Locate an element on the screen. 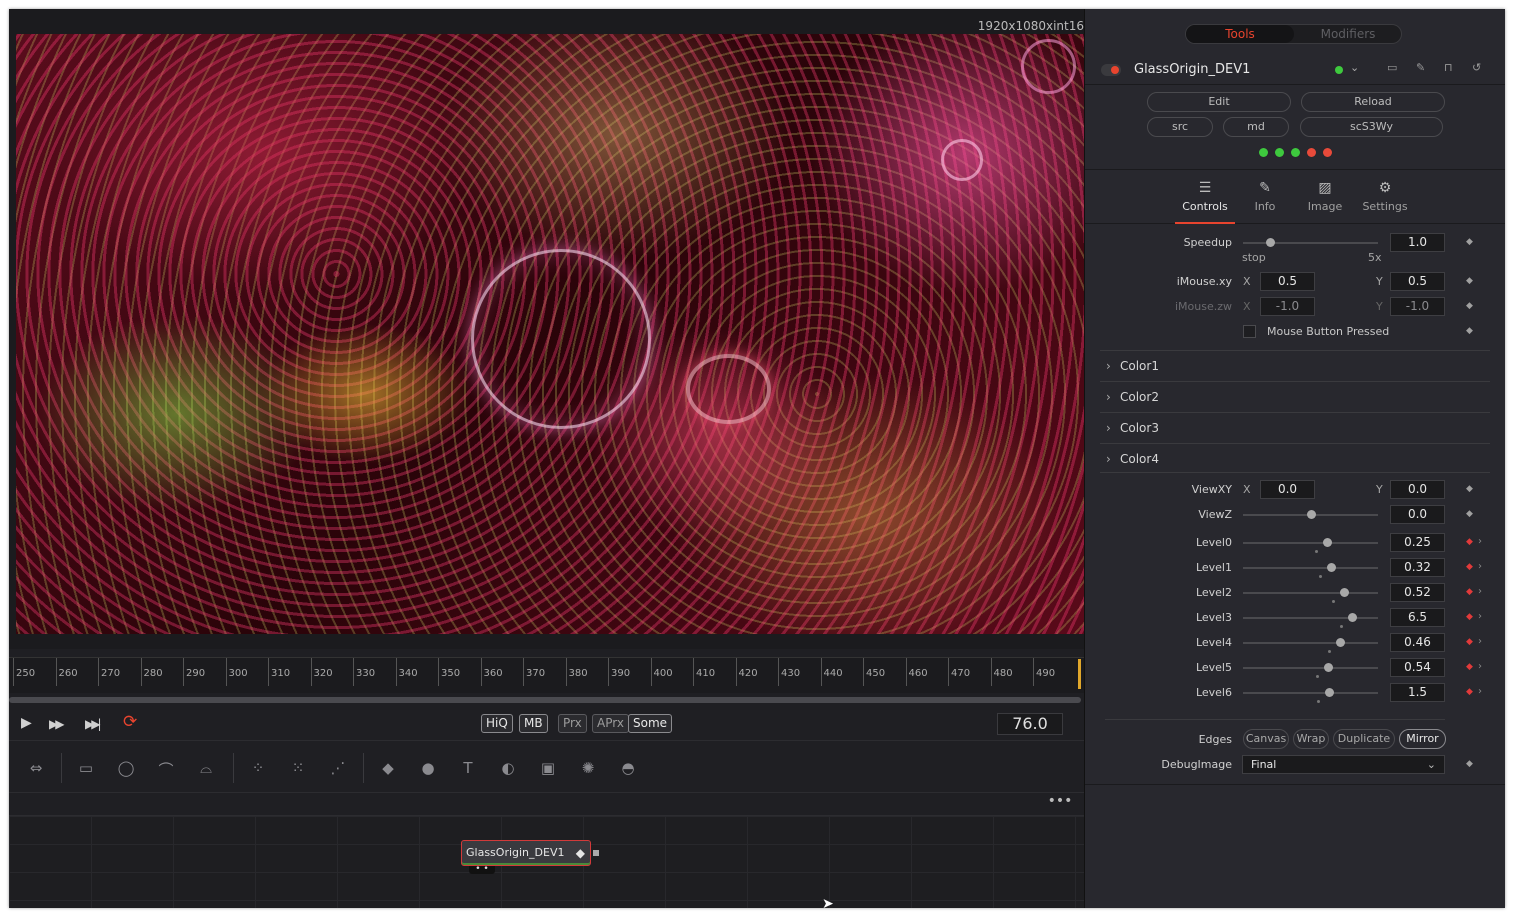  loop-icon: ⟳ is located at coordinates (130, 722).